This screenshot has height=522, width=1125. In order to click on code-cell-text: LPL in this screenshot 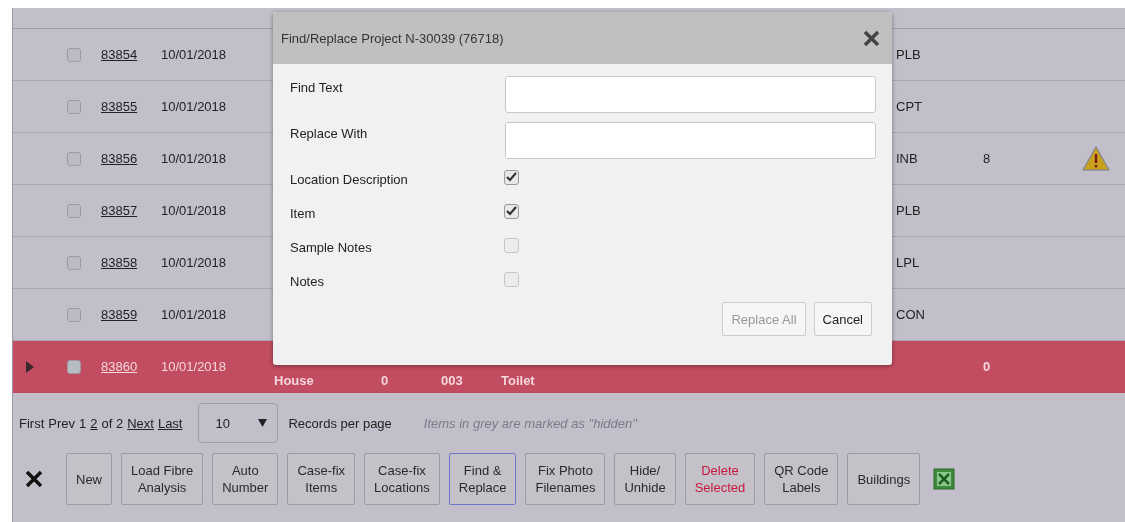, I will do `click(908, 262)`.